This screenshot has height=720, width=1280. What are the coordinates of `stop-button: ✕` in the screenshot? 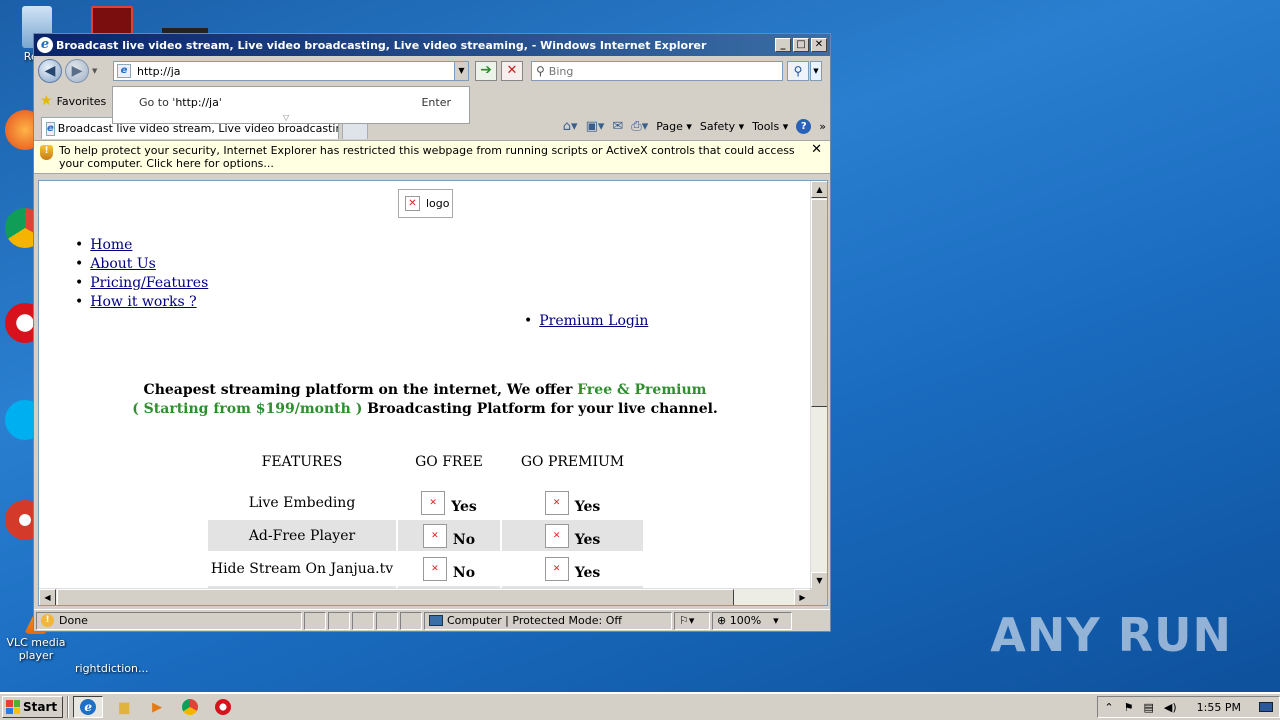 It's located at (512, 71).